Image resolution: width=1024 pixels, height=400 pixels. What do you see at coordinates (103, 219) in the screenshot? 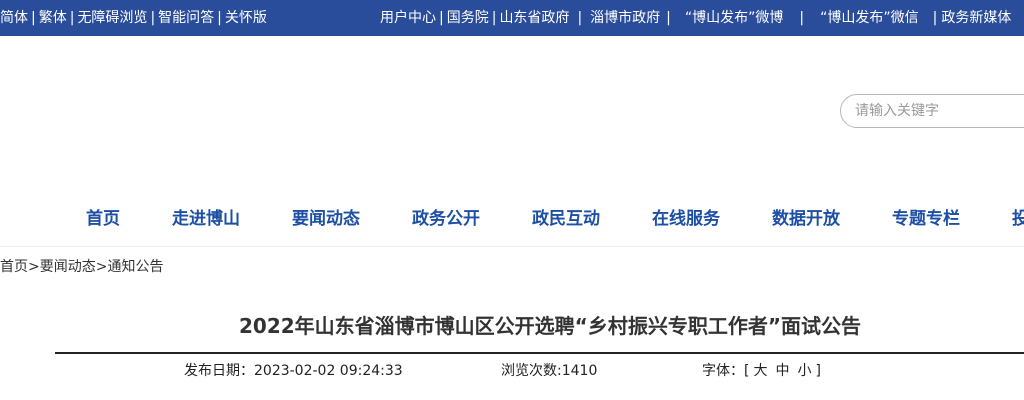
I see `nav-home: 首页` at bounding box center [103, 219].